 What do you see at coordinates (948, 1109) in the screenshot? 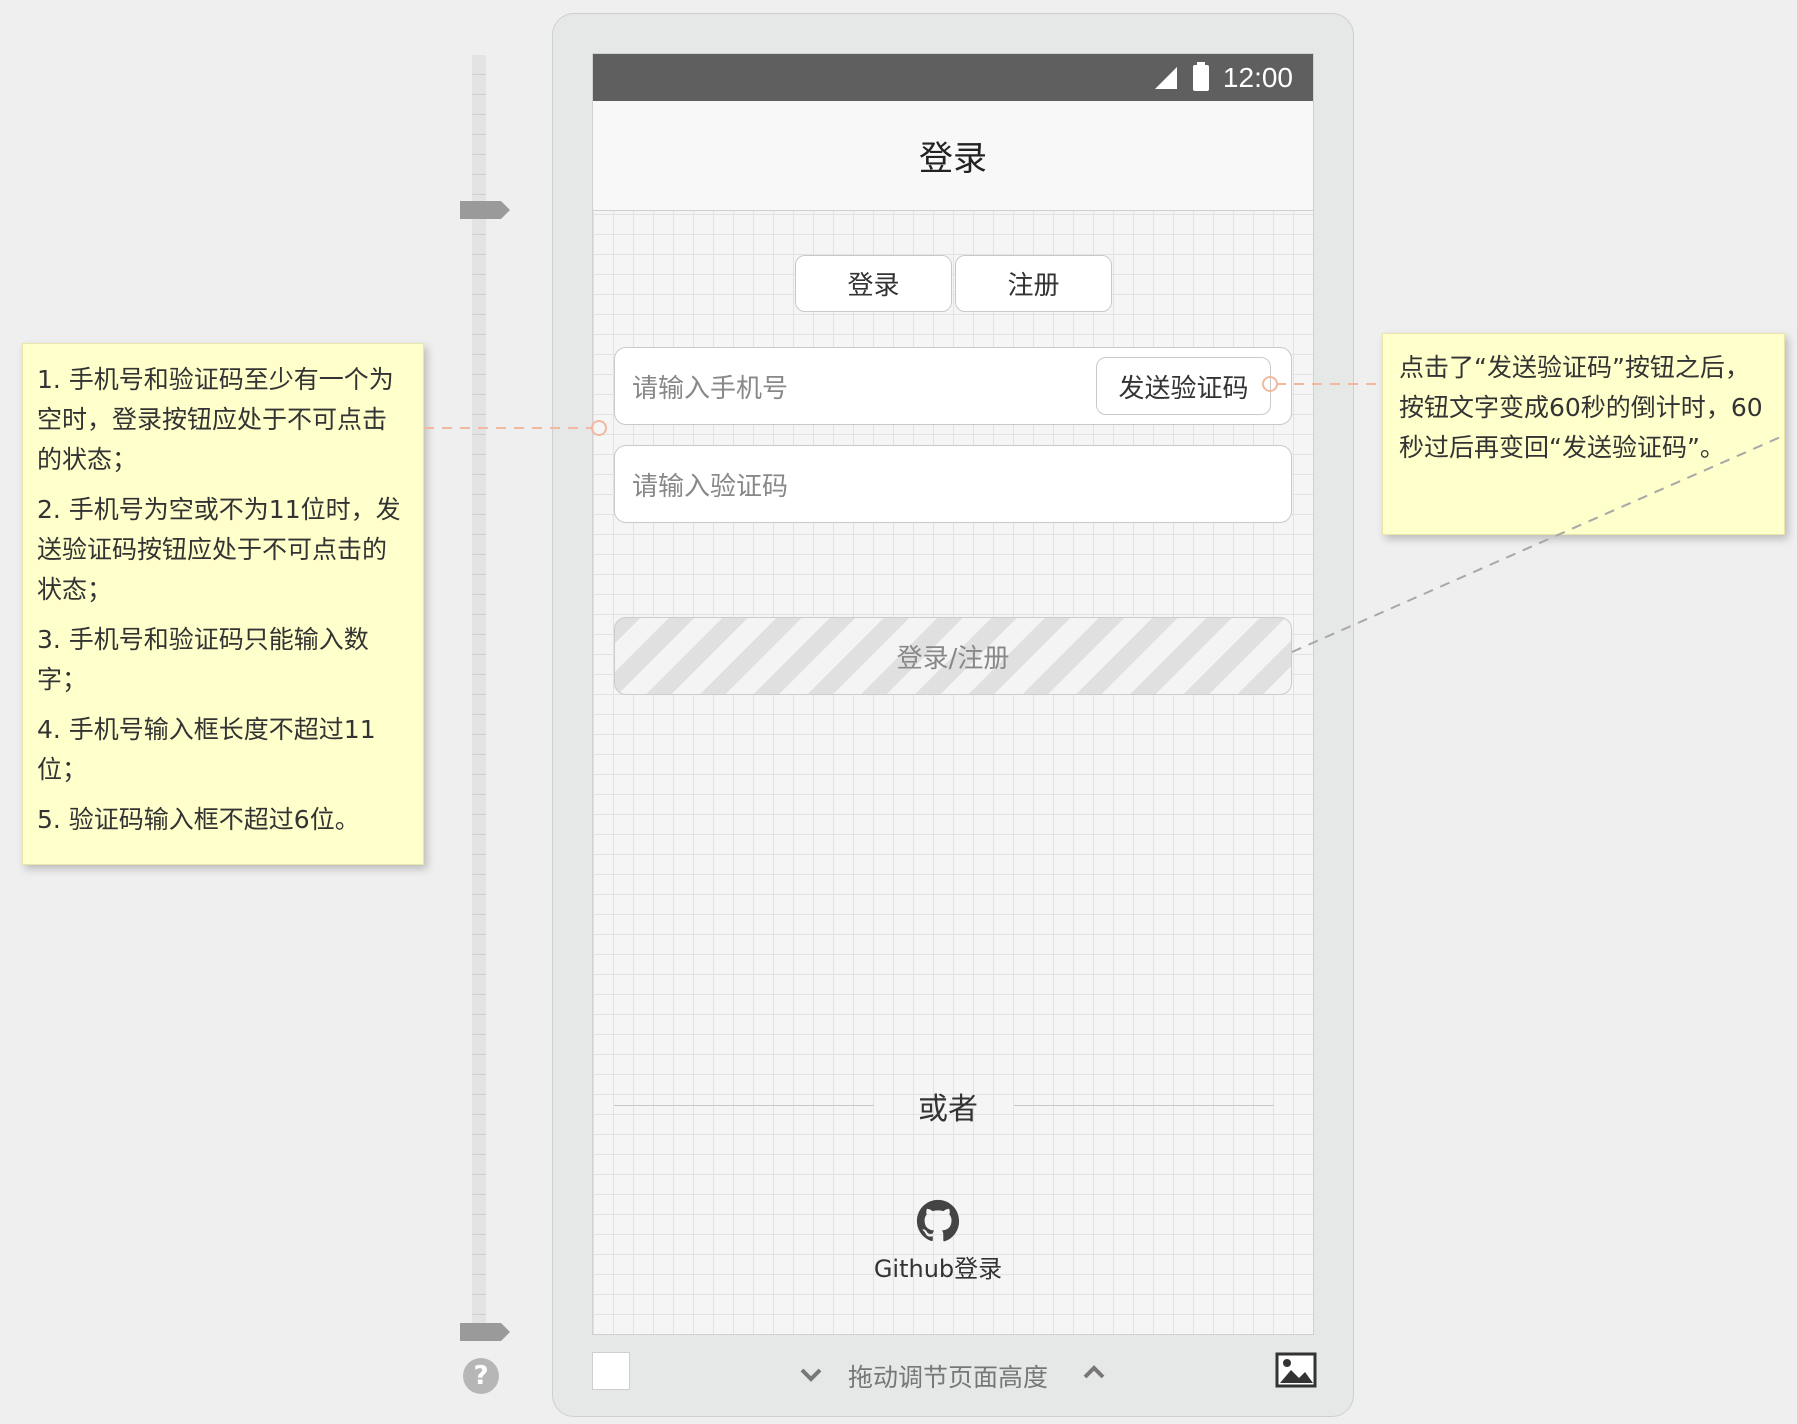
I see `divider-text: 或者` at bounding box center [948, 1109].